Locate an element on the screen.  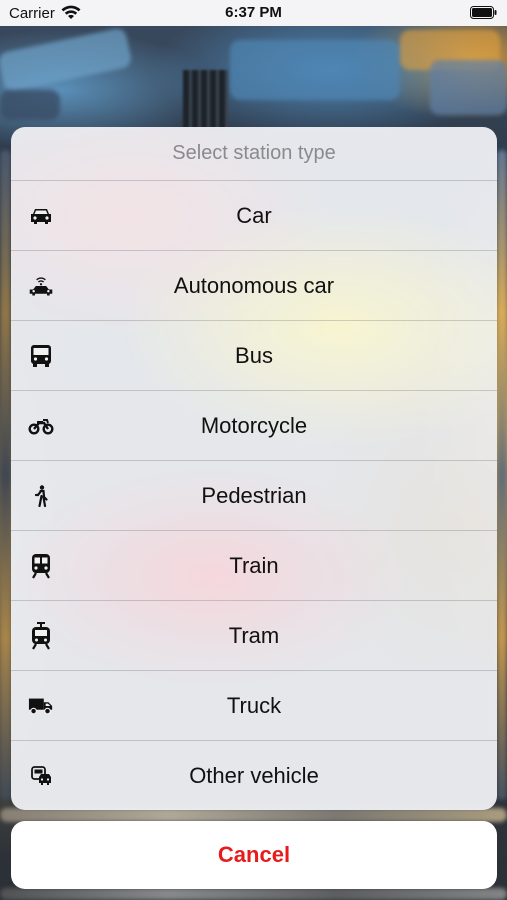
option-label: Autonomous car is located at coordinates (254, 285).